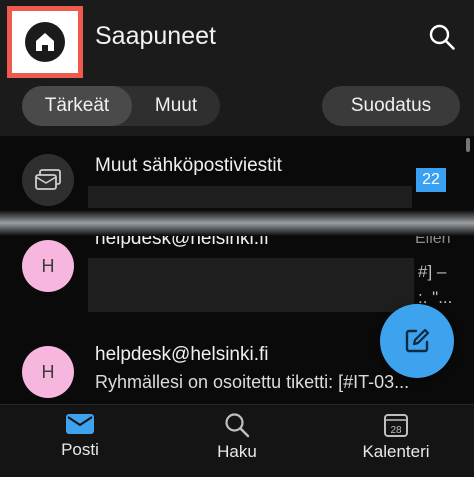 This screenshot has height=477, width=474. I want to click on nav-mail-label: Posti, so click(80, 449).